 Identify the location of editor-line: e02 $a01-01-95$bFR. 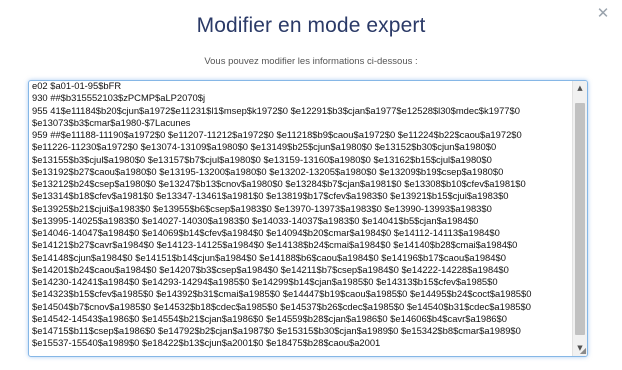
(299, 86).